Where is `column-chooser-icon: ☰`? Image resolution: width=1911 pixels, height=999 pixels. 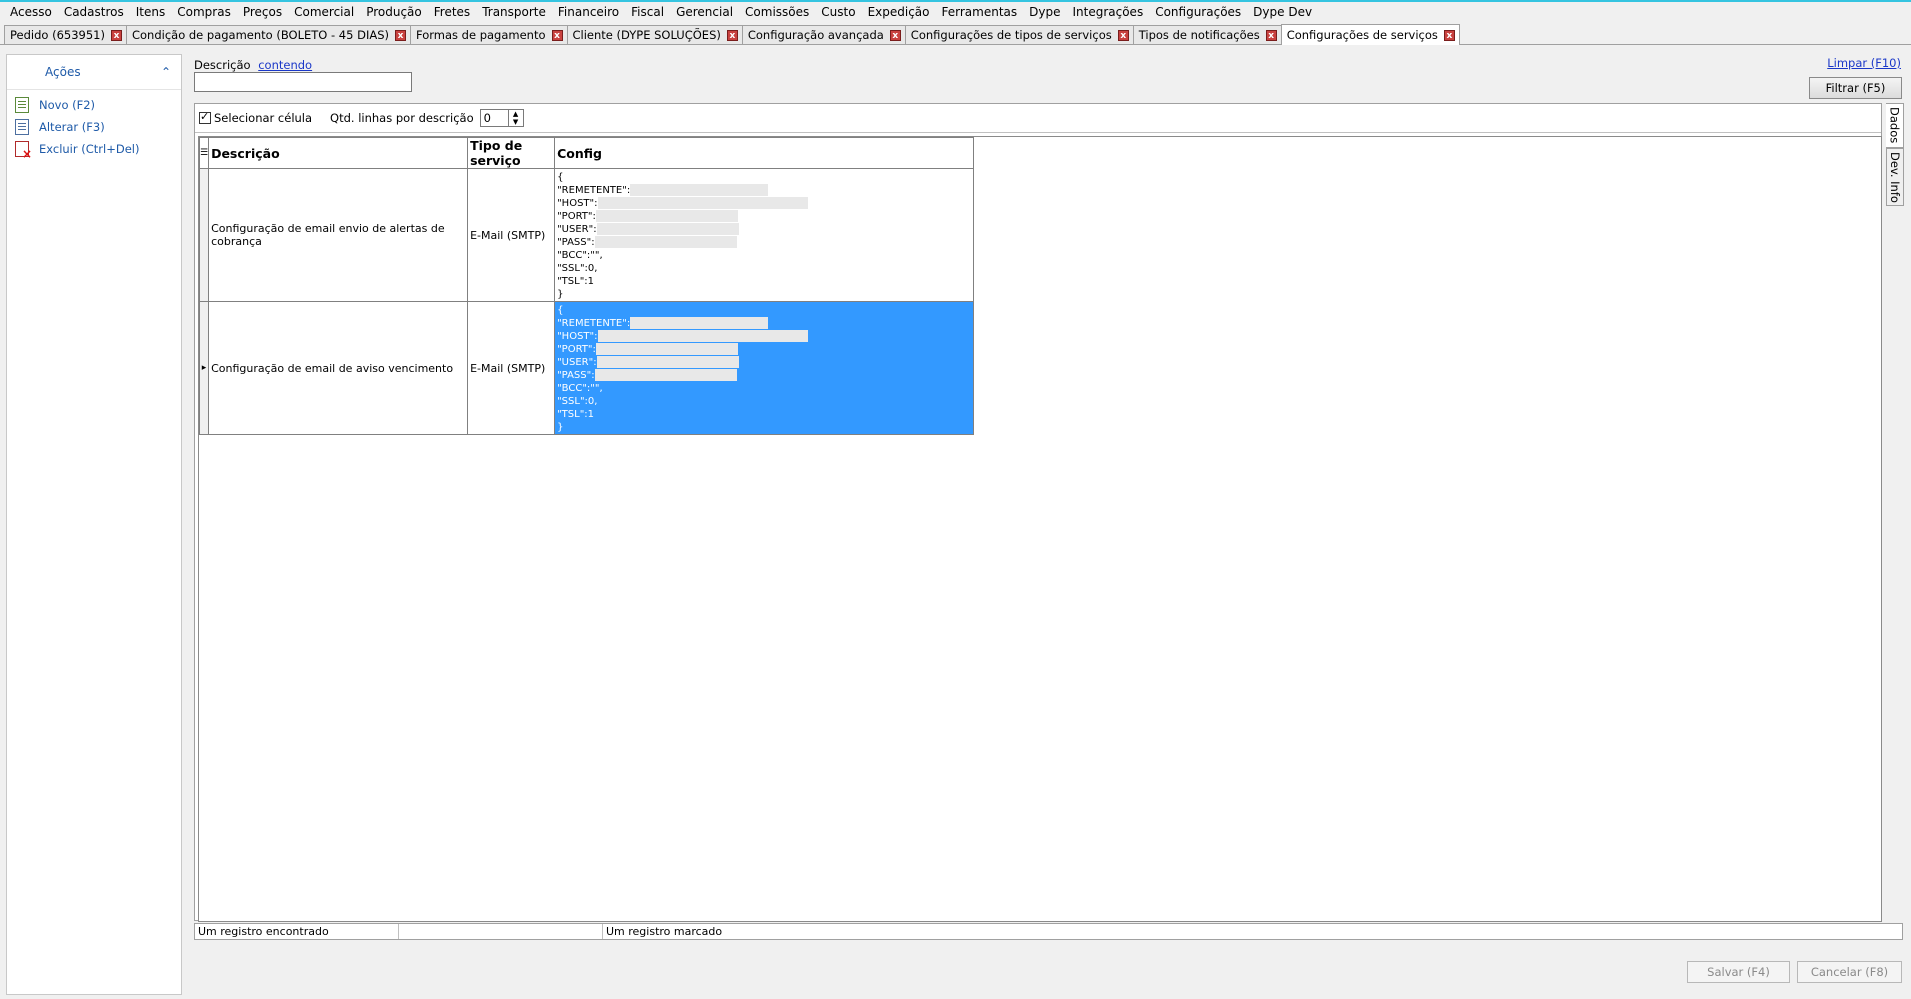 column-chooser-icon: ☰ is located at coordinates (204, 153).